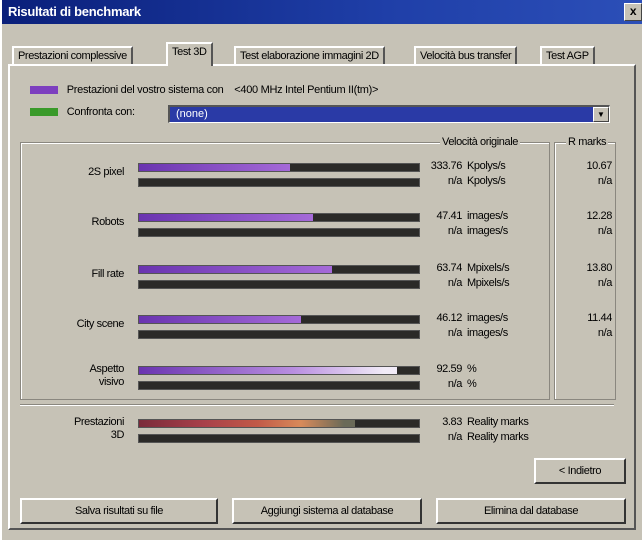  What do you see at coordinates (145, 90) in the screenshot?
I see `legend-system-label: Prestazioni del vostro sistema con` at bounding box center [145, 90].